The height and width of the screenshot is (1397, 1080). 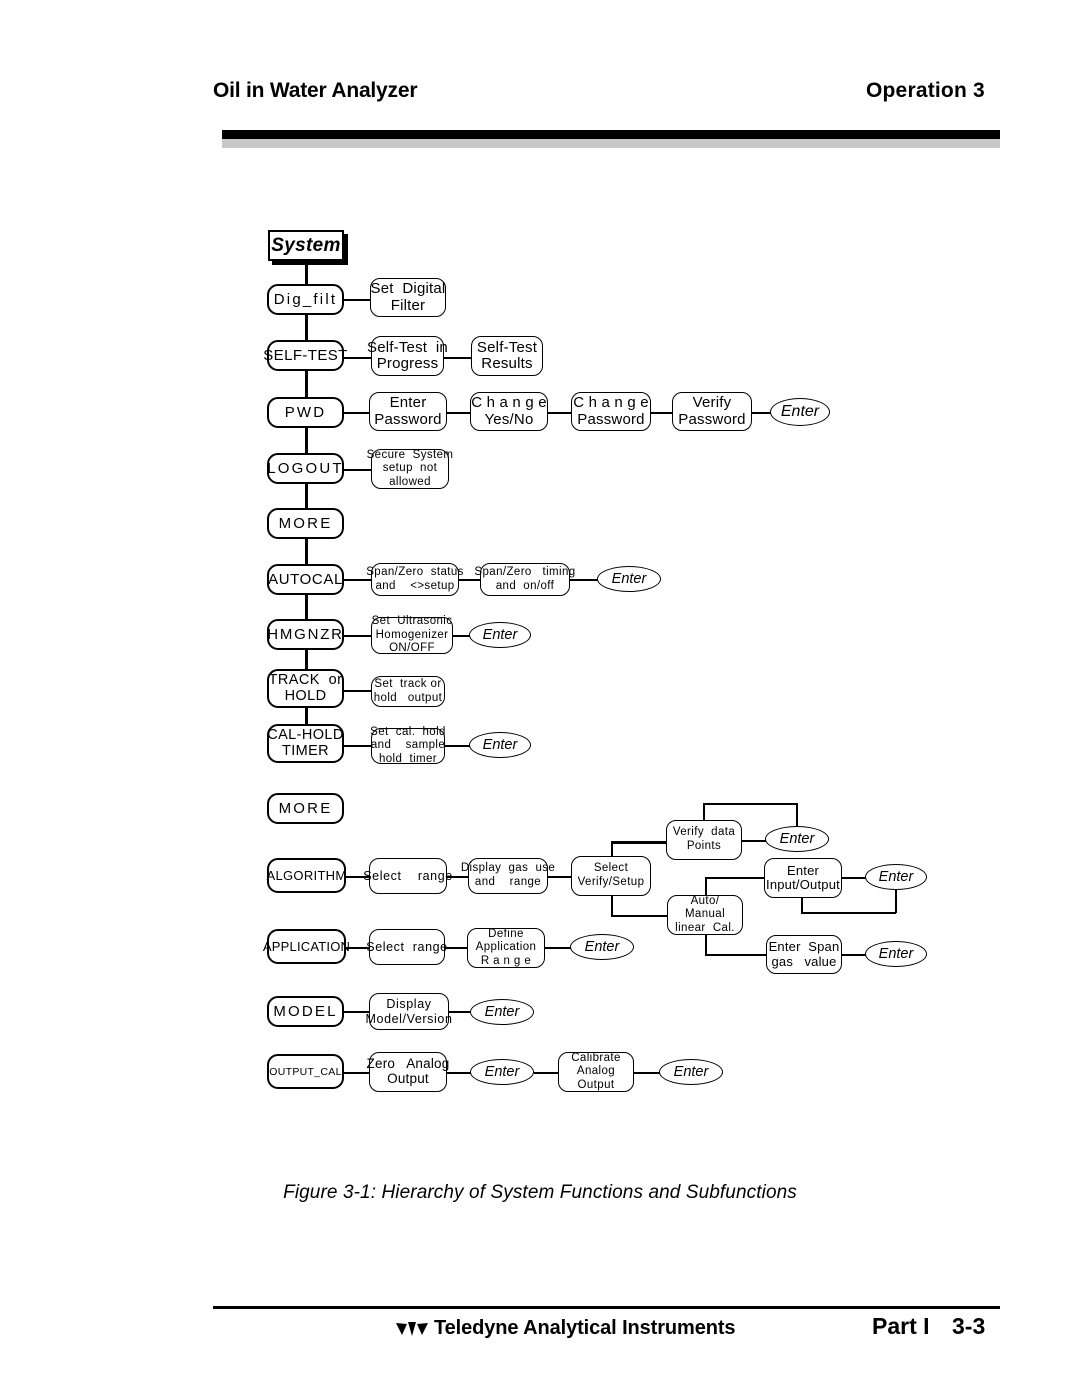 I want to click on node-select-verify-setup: Select Verify/Setup, so click(x=611, y=876).